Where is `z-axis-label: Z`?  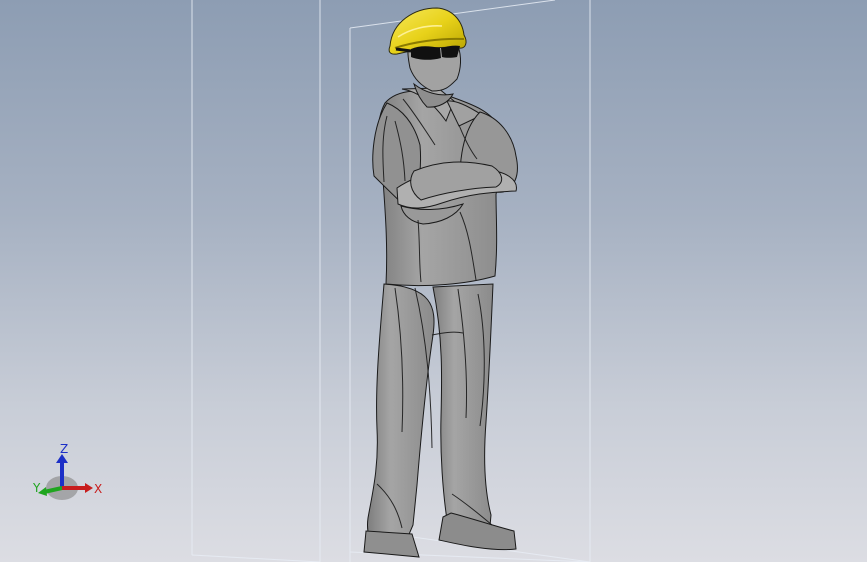
z-axis-label: Z is located at coordinates (64, 449).